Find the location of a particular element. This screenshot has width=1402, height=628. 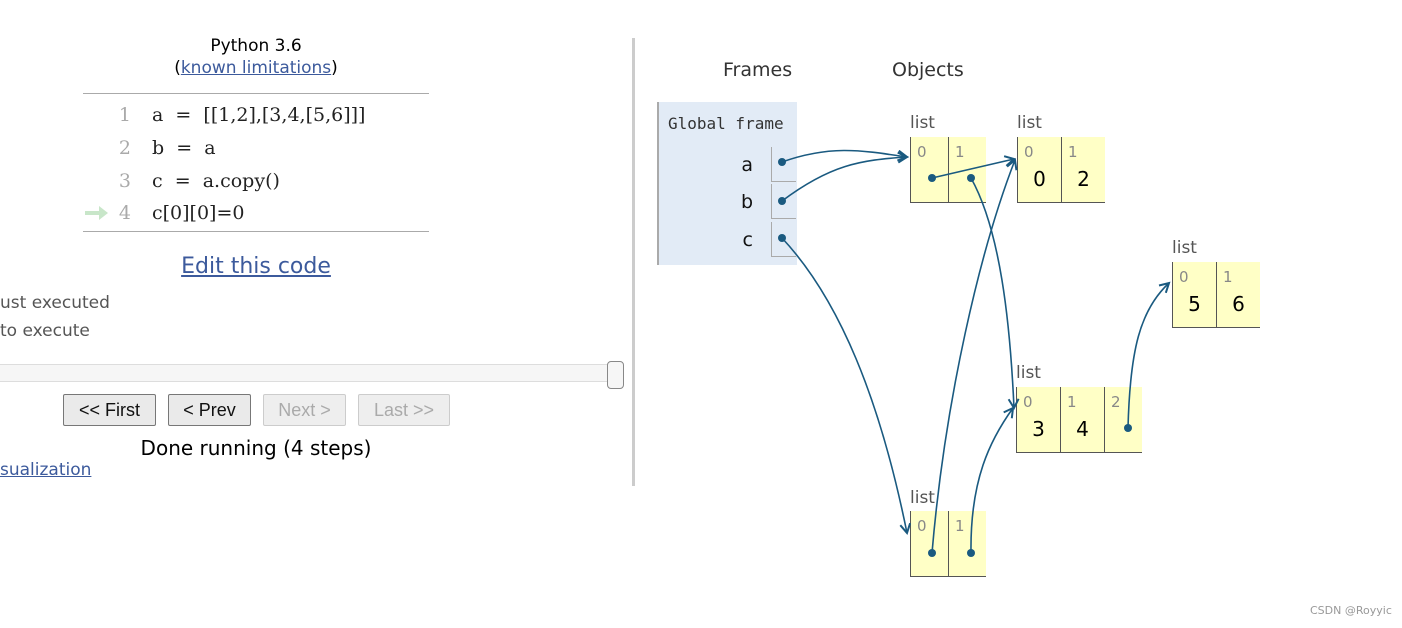

var-name: a is located at coordinates (747, 165).